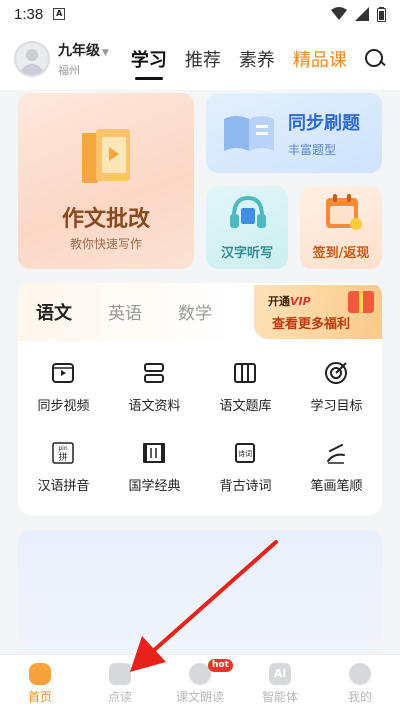 The image size is (400, 710). I want to click on nav-home: 首页, so click(40, 682).